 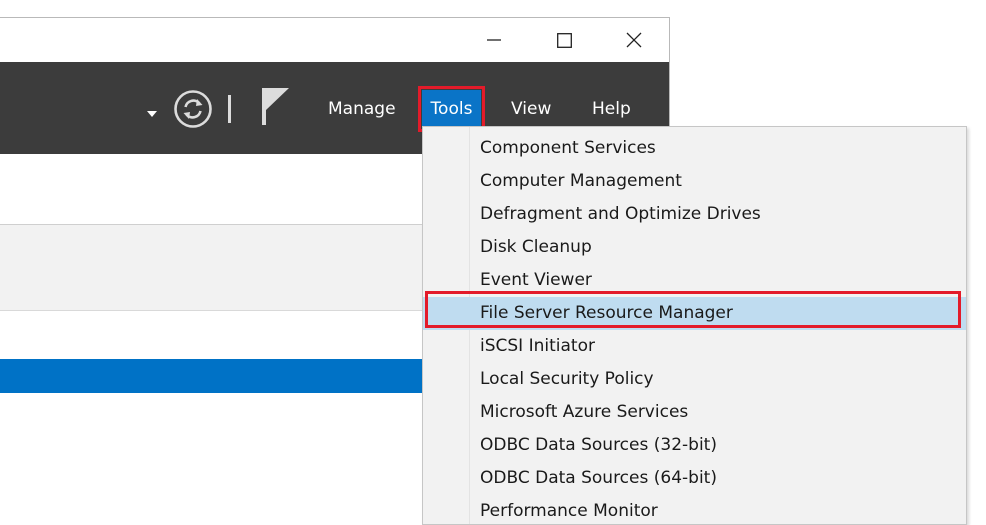 I want to click on dropdown-arrow-icon, so click(x=152, y=112).